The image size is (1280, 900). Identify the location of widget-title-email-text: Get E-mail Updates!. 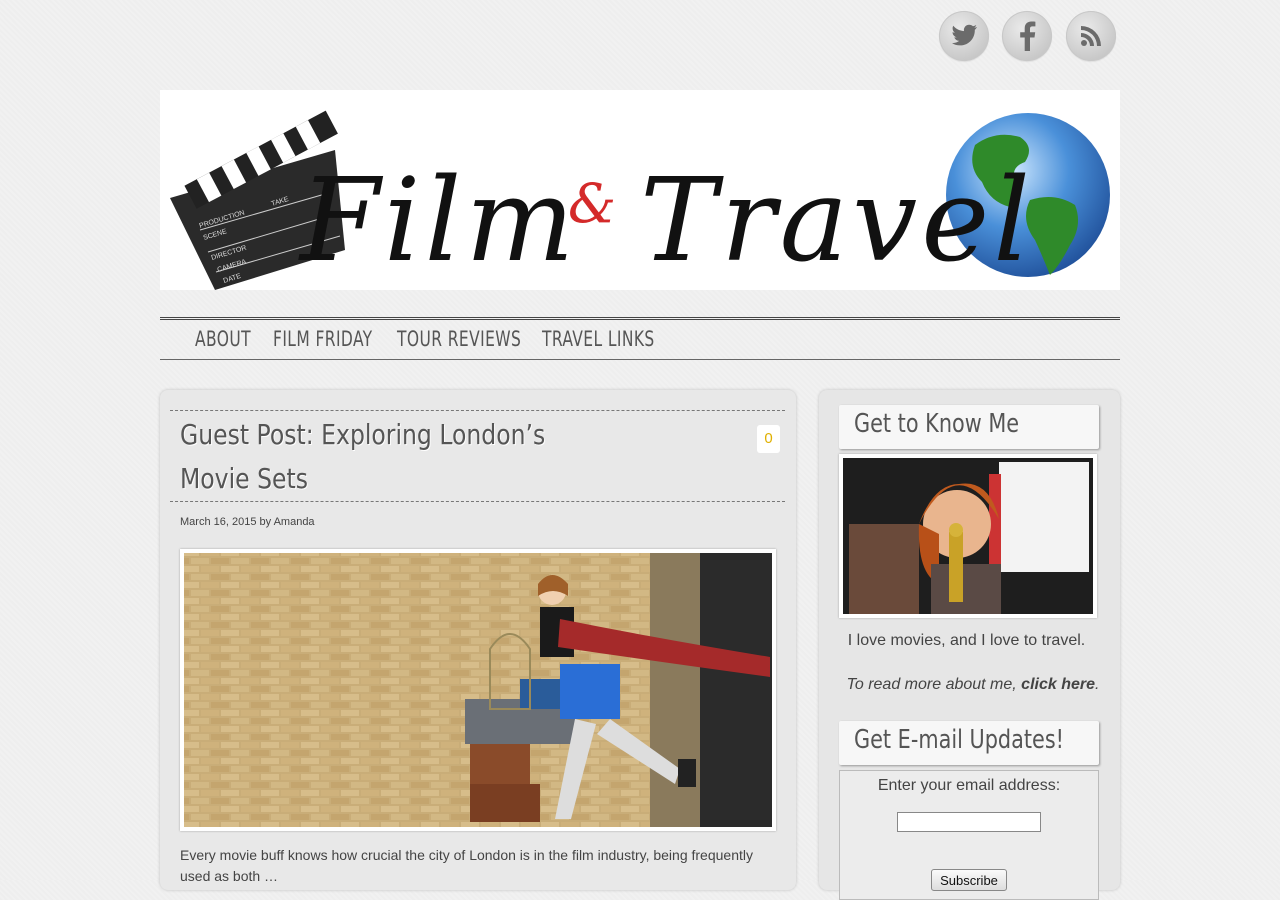
(959, 740).